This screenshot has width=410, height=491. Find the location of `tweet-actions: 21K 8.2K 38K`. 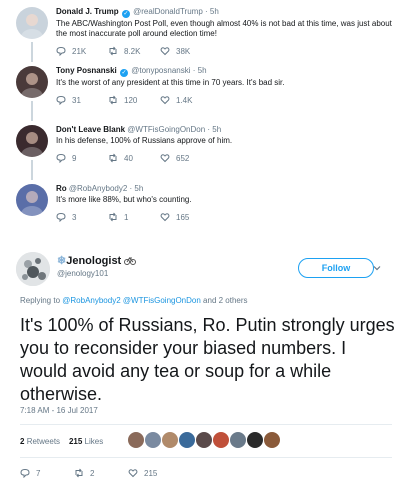

tweet-actions: 21K 8.2K 38K is located at coordinates (228, 51).